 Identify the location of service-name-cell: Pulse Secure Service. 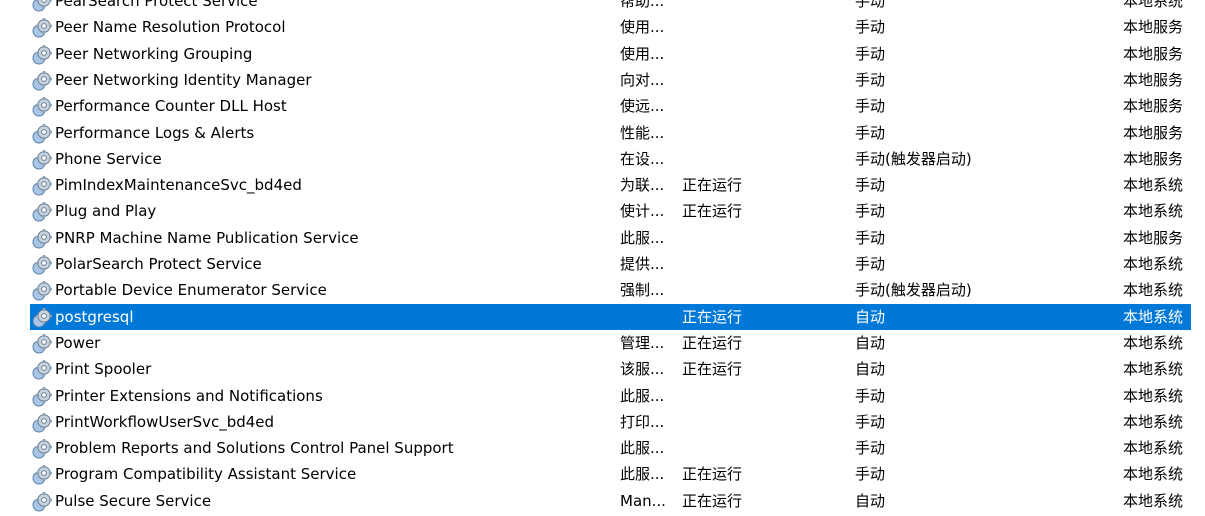
(133, 500).